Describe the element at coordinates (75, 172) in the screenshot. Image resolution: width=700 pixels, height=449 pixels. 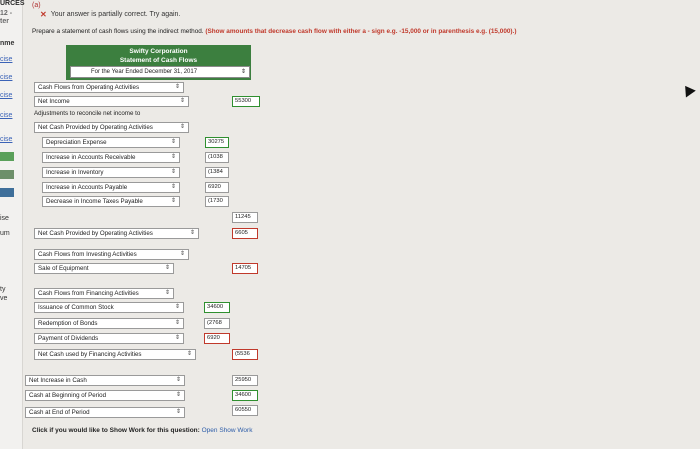
I see `operating-item-label: Increase in Inventory` at that location.